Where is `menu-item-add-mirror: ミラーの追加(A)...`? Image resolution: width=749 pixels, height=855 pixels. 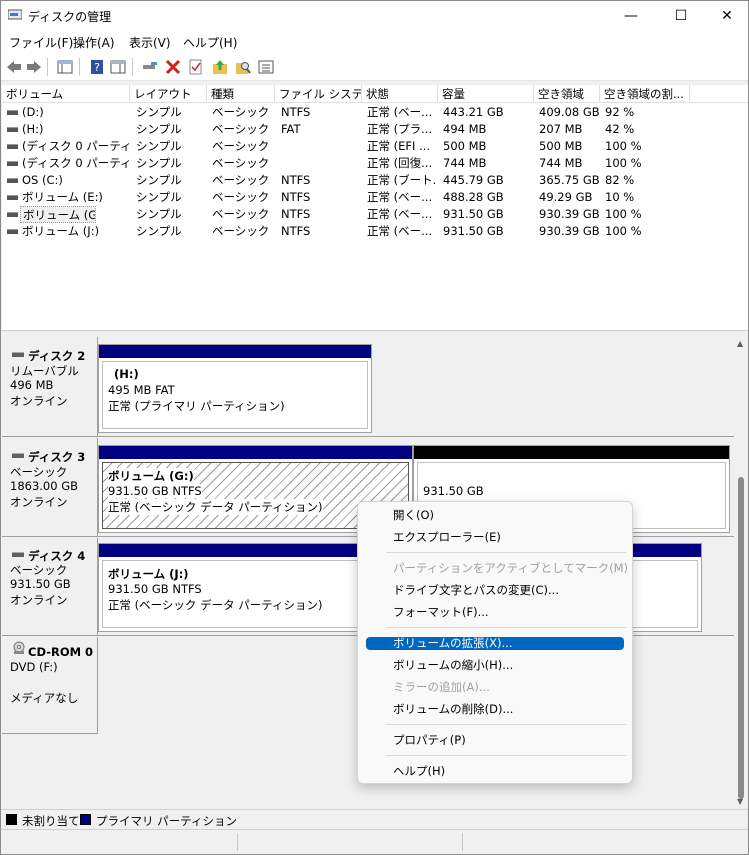
menu-item-add-mirror: ミラーの追加(A)... is located at coordinates (495, 687).